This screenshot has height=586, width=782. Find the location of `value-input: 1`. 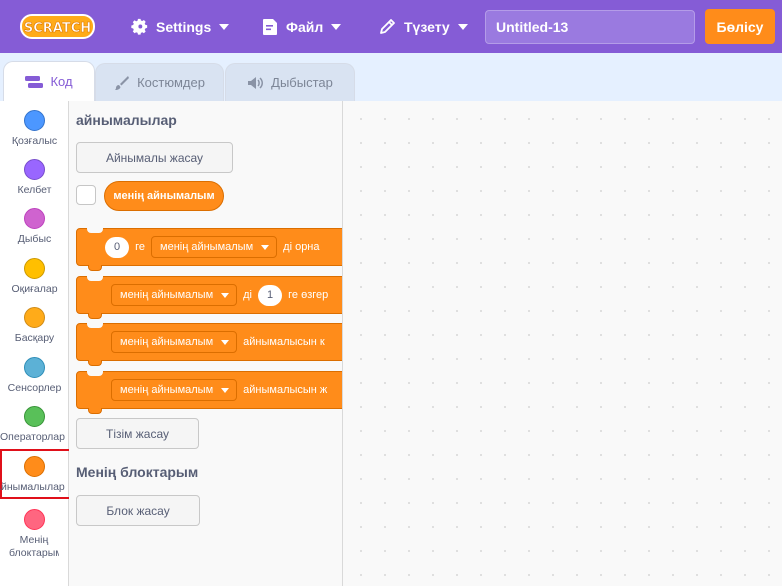

value-input: 1 is located at coordinates (270, 295).